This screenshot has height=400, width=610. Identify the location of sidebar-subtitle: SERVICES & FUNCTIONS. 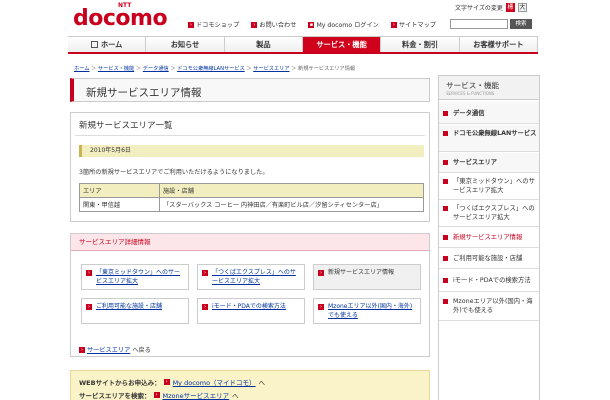
(470, 93).